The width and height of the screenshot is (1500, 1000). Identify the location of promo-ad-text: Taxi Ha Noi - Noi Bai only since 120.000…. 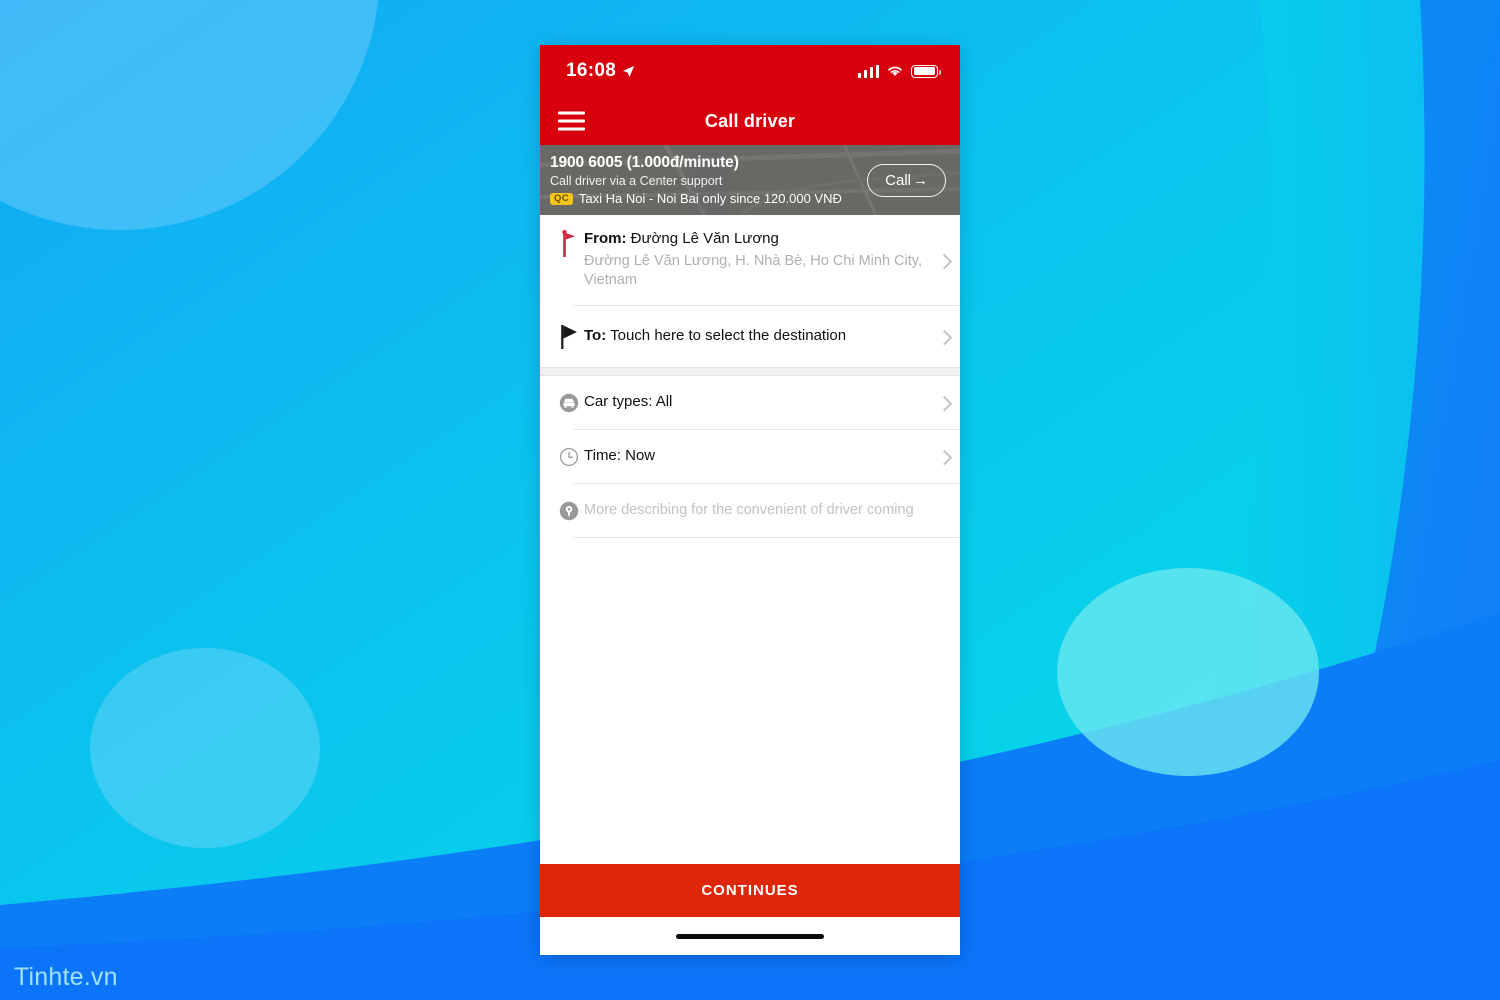
(710, 199).